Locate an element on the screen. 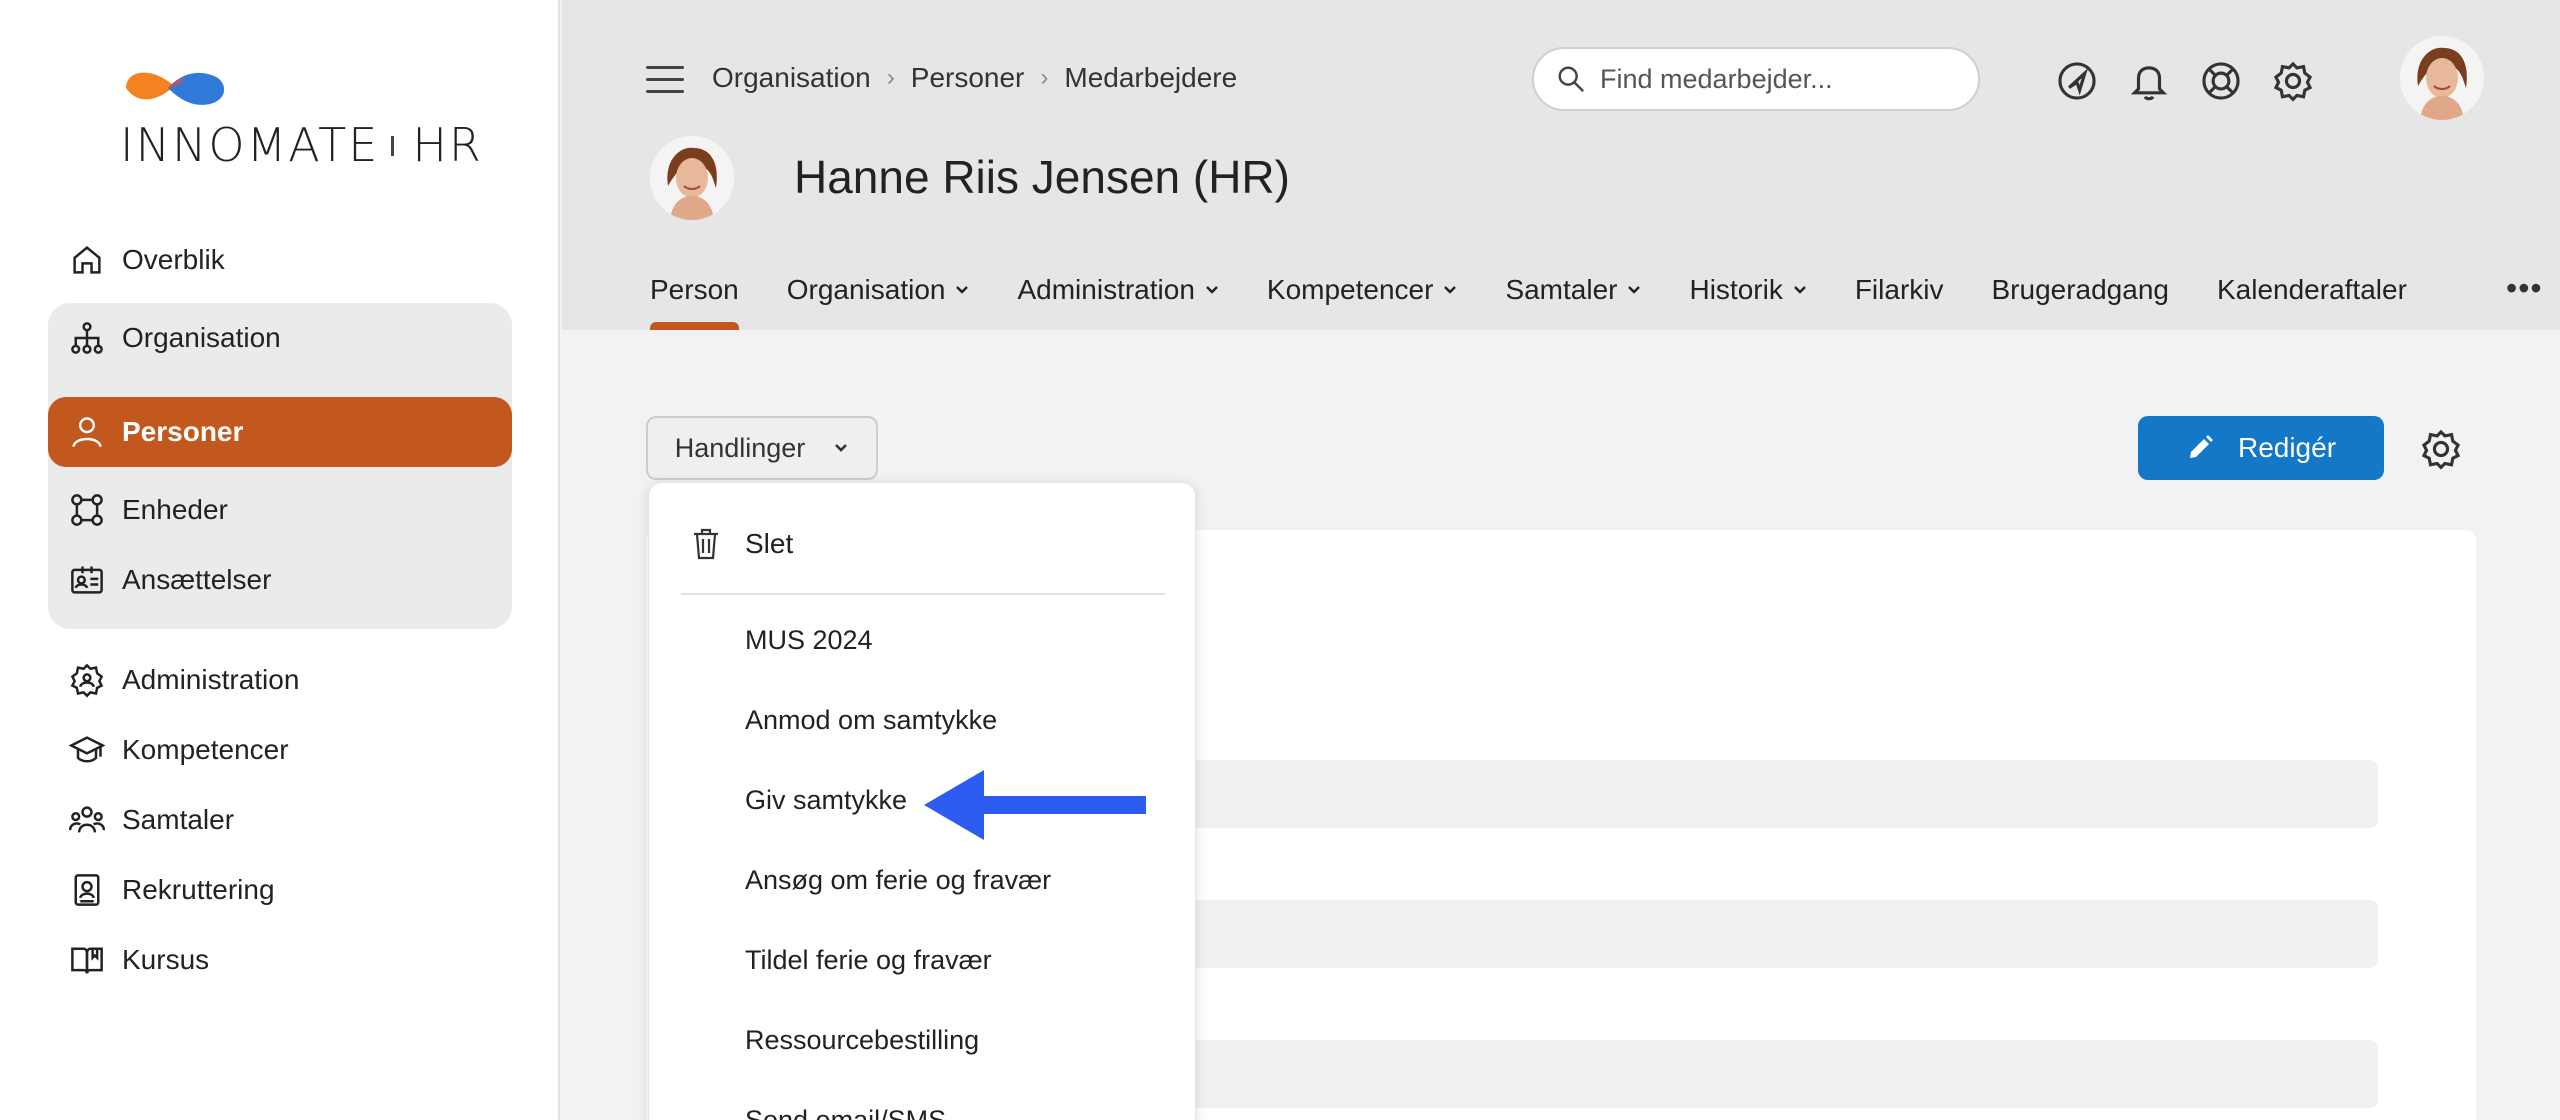  menu-item-anmod-om-samtykke: Anmod om samtykke is located at coordinates (871, 720).